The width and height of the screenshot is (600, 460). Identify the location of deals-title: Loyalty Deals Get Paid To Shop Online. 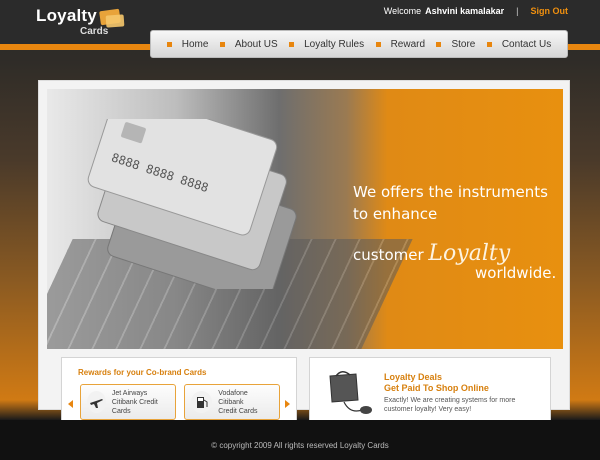
(436, 383).